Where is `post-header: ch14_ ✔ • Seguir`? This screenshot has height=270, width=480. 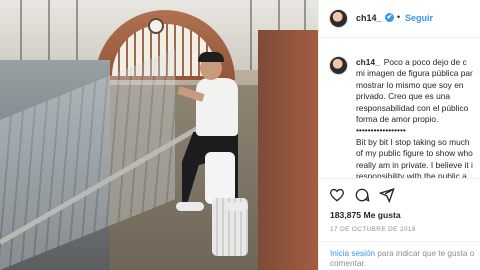
post-header: ch14_ ✔ • Seguir is located at coordinates (399, 19).